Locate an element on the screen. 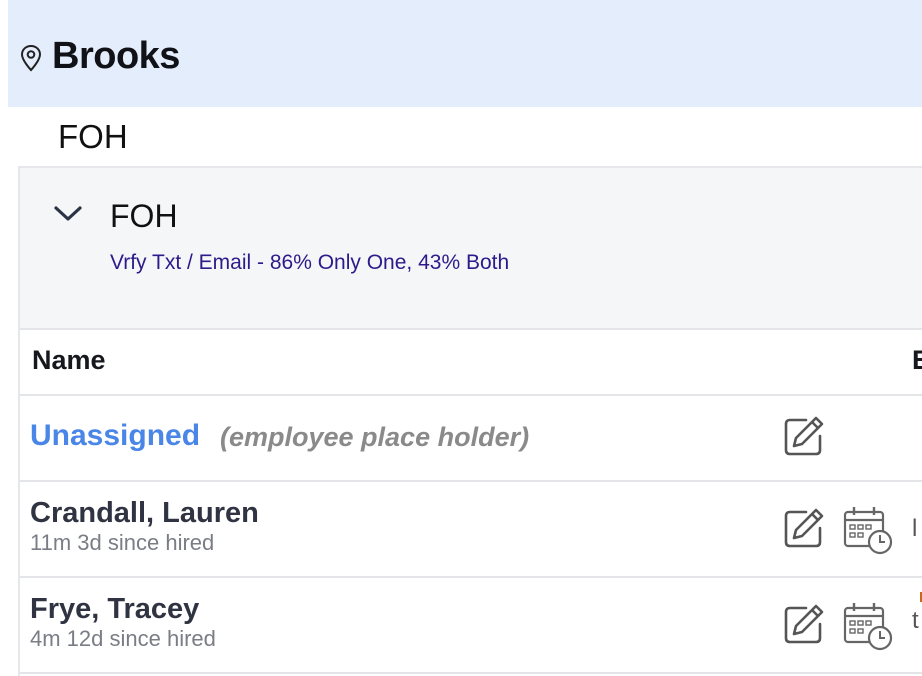  employee-note: (employee place holder) is located at coordinates (375, 437).